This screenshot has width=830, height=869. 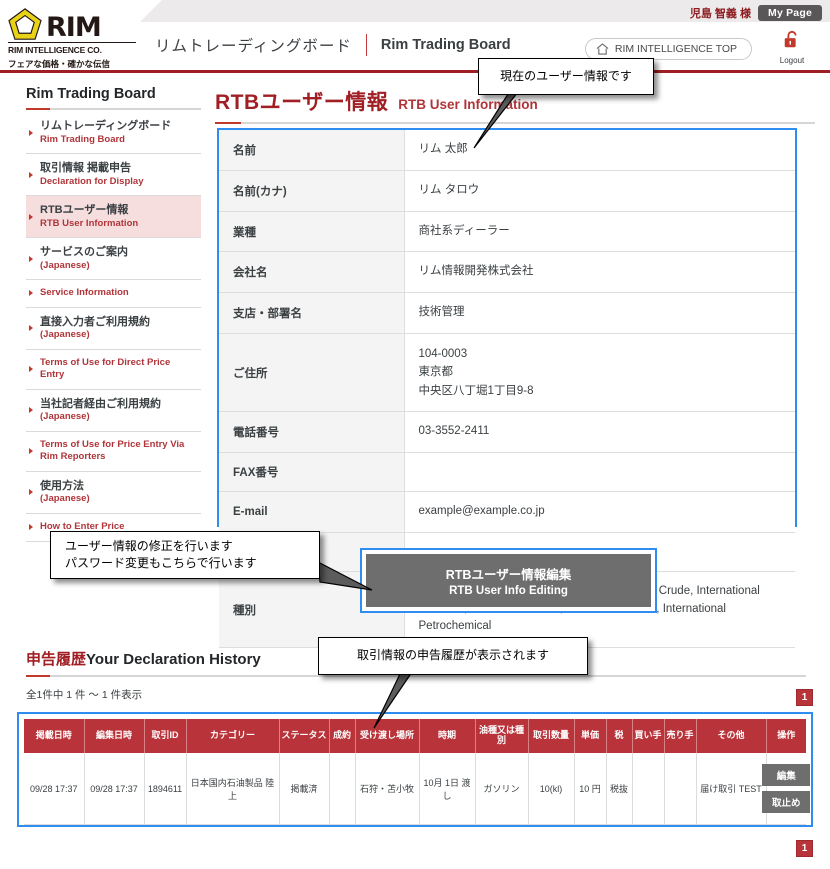 I want to click on sidebar-item-3: サービスのご案内 (Japanese), so click(x=113, y=259).